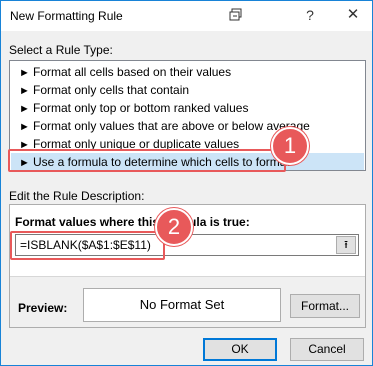 The height and width of the screenshot is (366, 373). I want to click on rule-item-cells-contain: ► Format only cells that contain, so click(187, 90).